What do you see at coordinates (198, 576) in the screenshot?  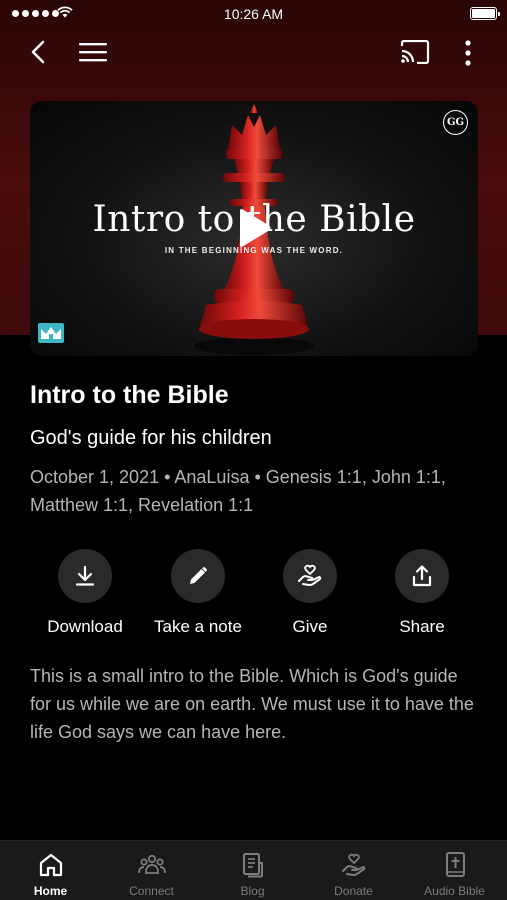 I see `pencil-icon` at bounding box center [198, 576].